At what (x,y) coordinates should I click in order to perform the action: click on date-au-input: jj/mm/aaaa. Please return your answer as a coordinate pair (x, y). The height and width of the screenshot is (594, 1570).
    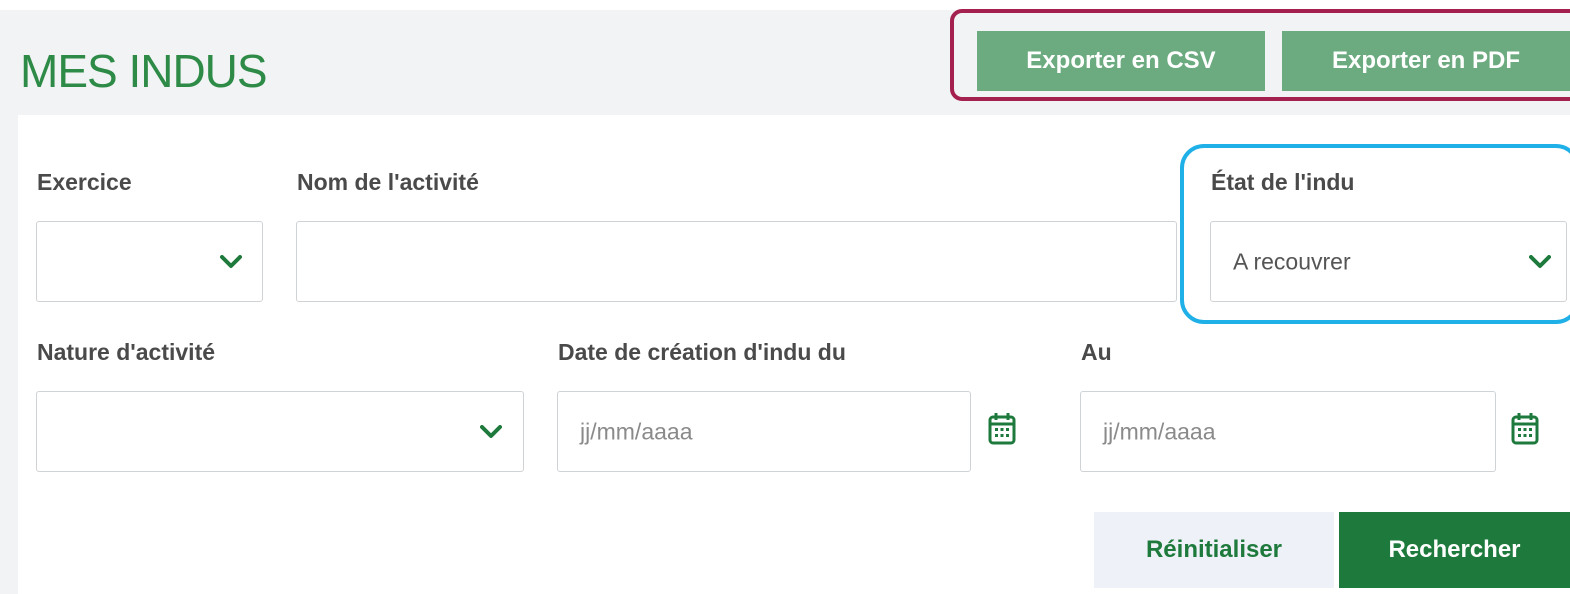
    Looking at the image, I should click on (1288, 431).